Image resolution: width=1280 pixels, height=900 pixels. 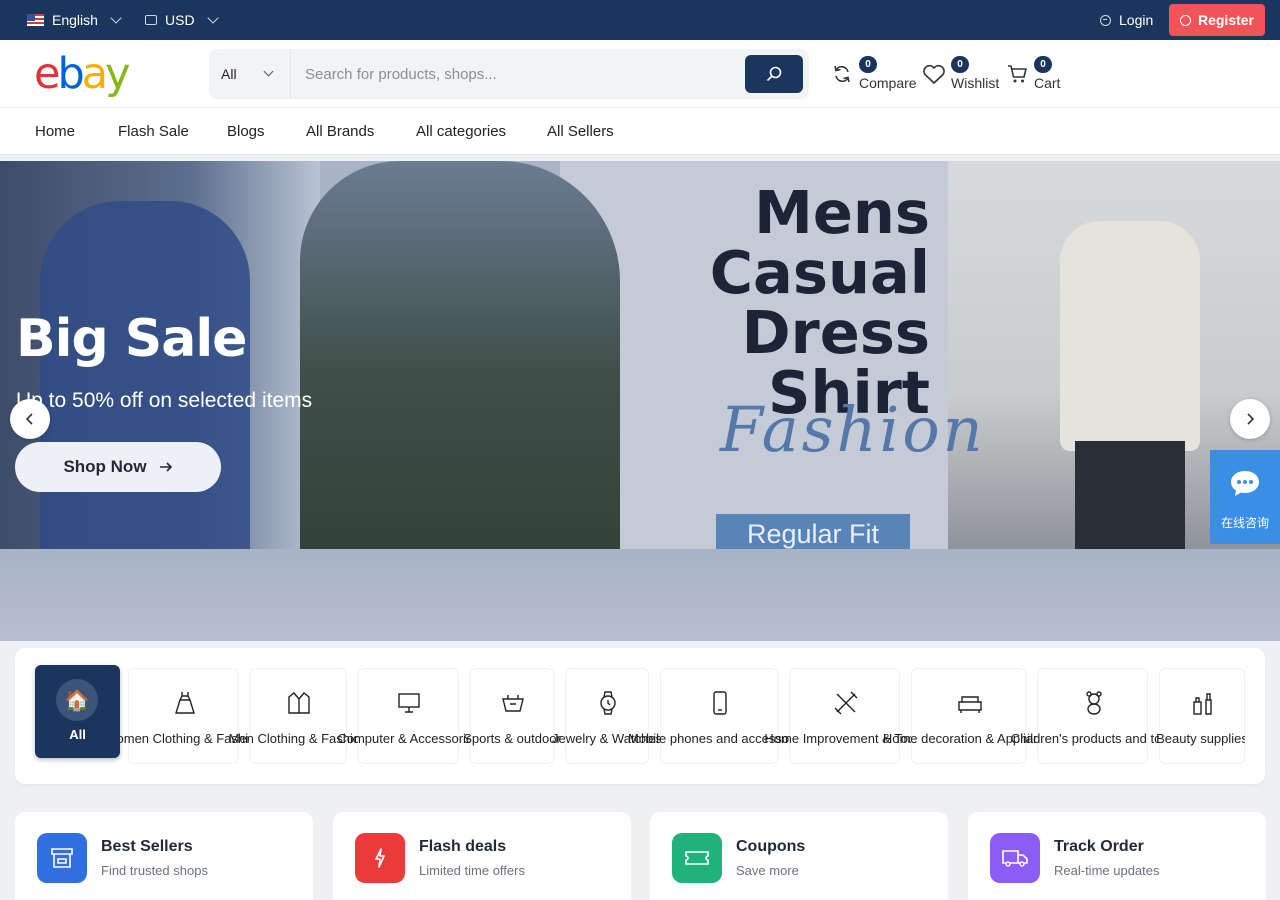 I want to click on teddy-bear-icon, so click(x=1094, y=703).